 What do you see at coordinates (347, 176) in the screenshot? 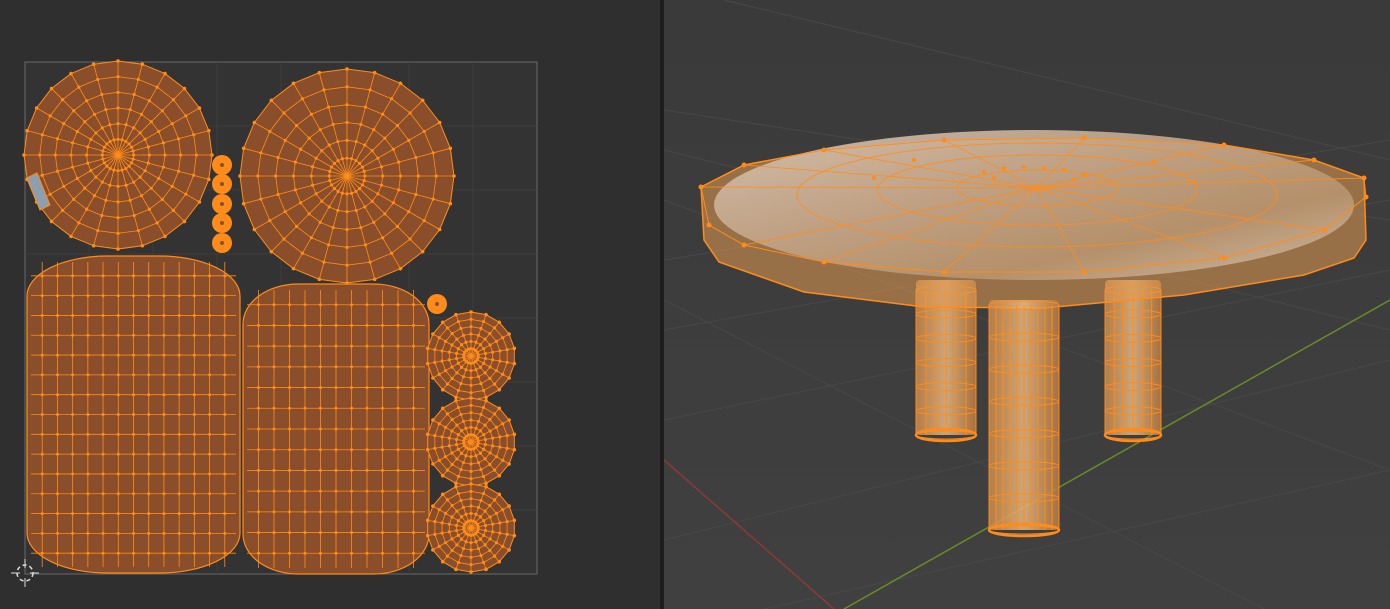
I see `uv-island-top-disc-b` at bounding box center [347, 176].